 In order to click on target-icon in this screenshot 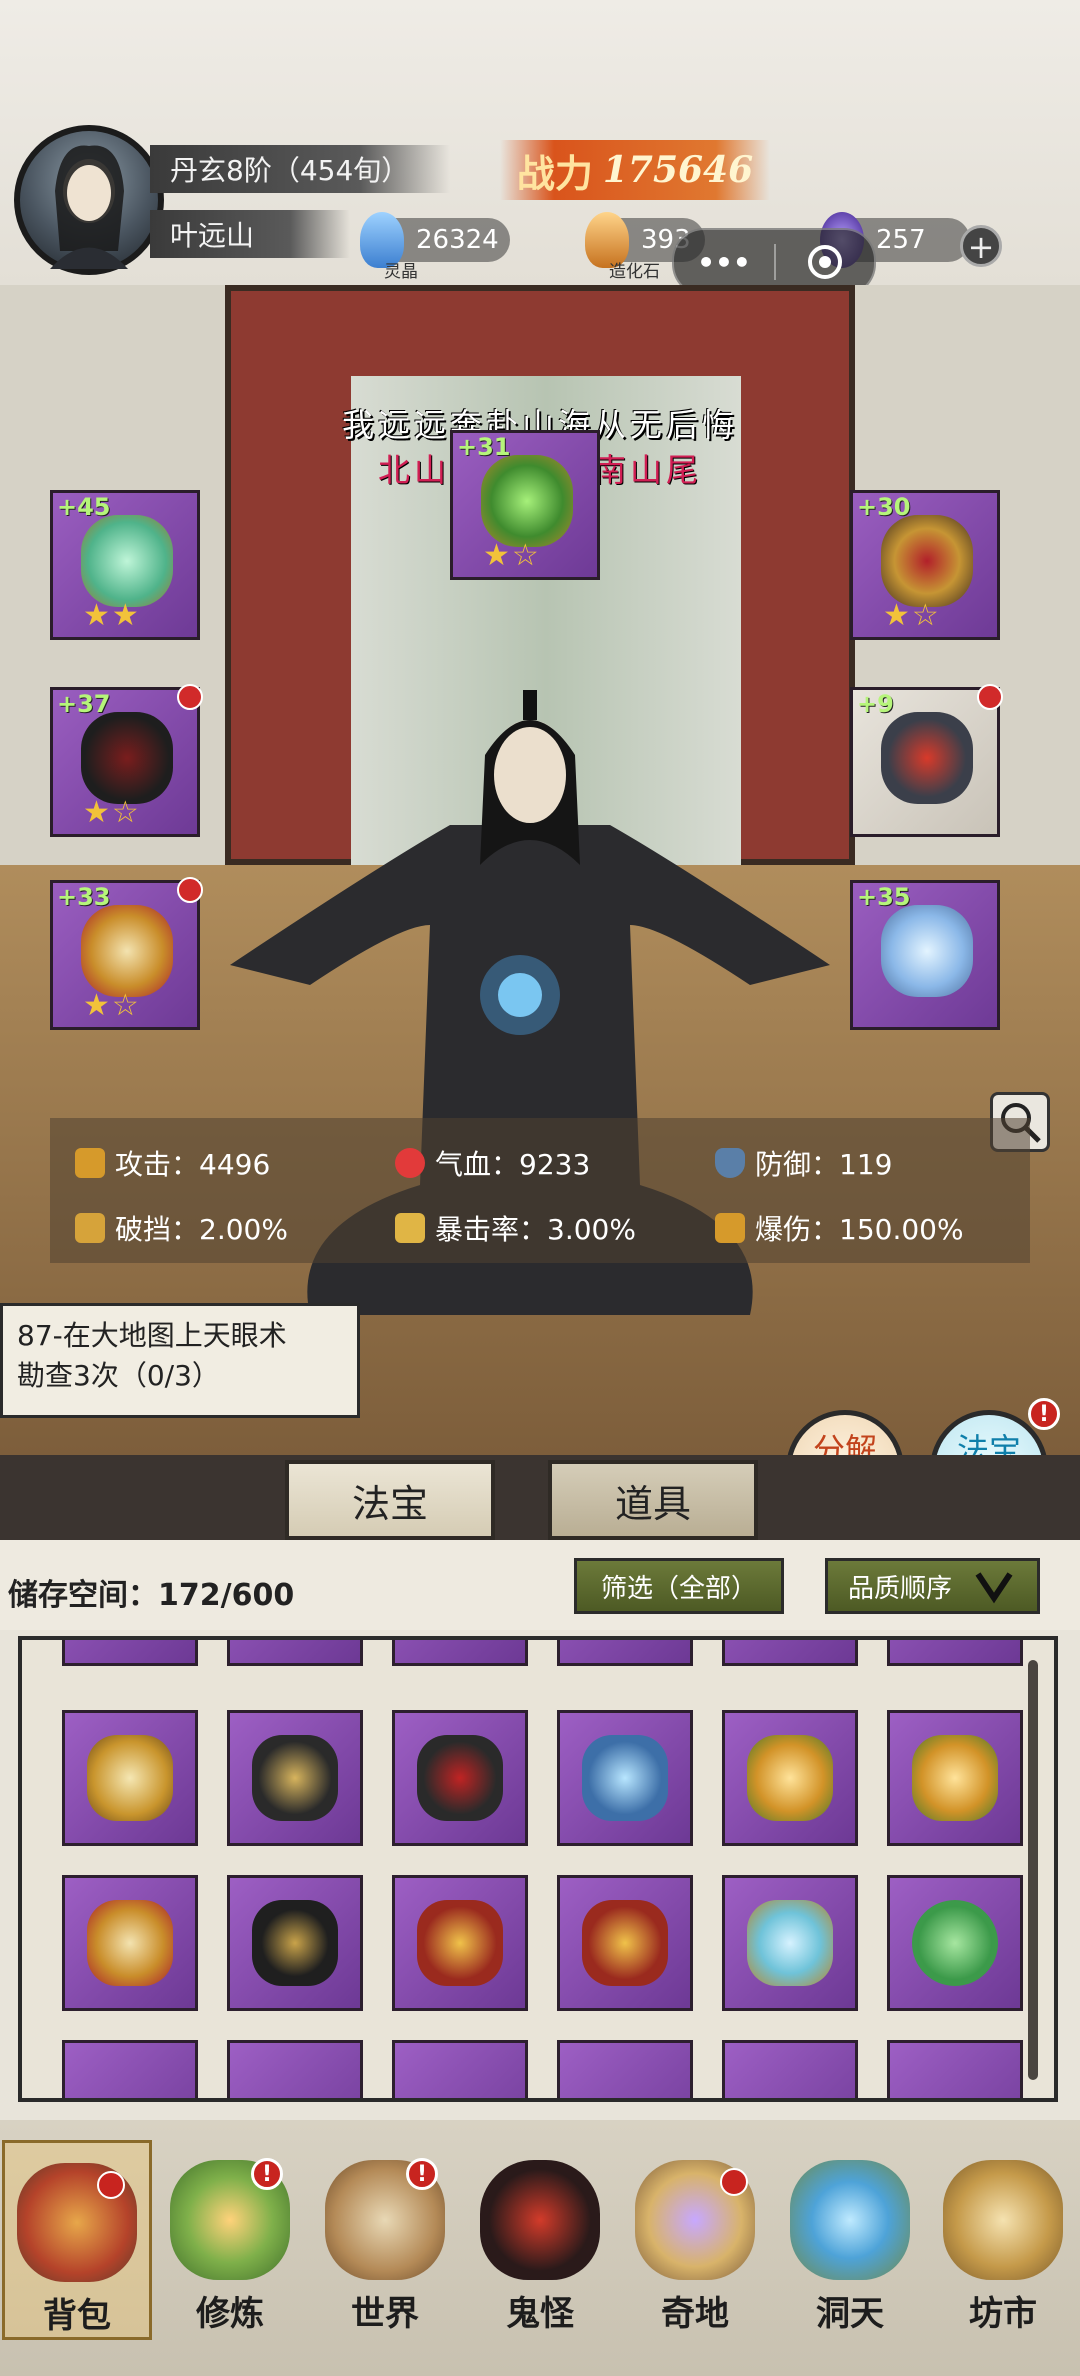, I will do `click(825, 262)`.